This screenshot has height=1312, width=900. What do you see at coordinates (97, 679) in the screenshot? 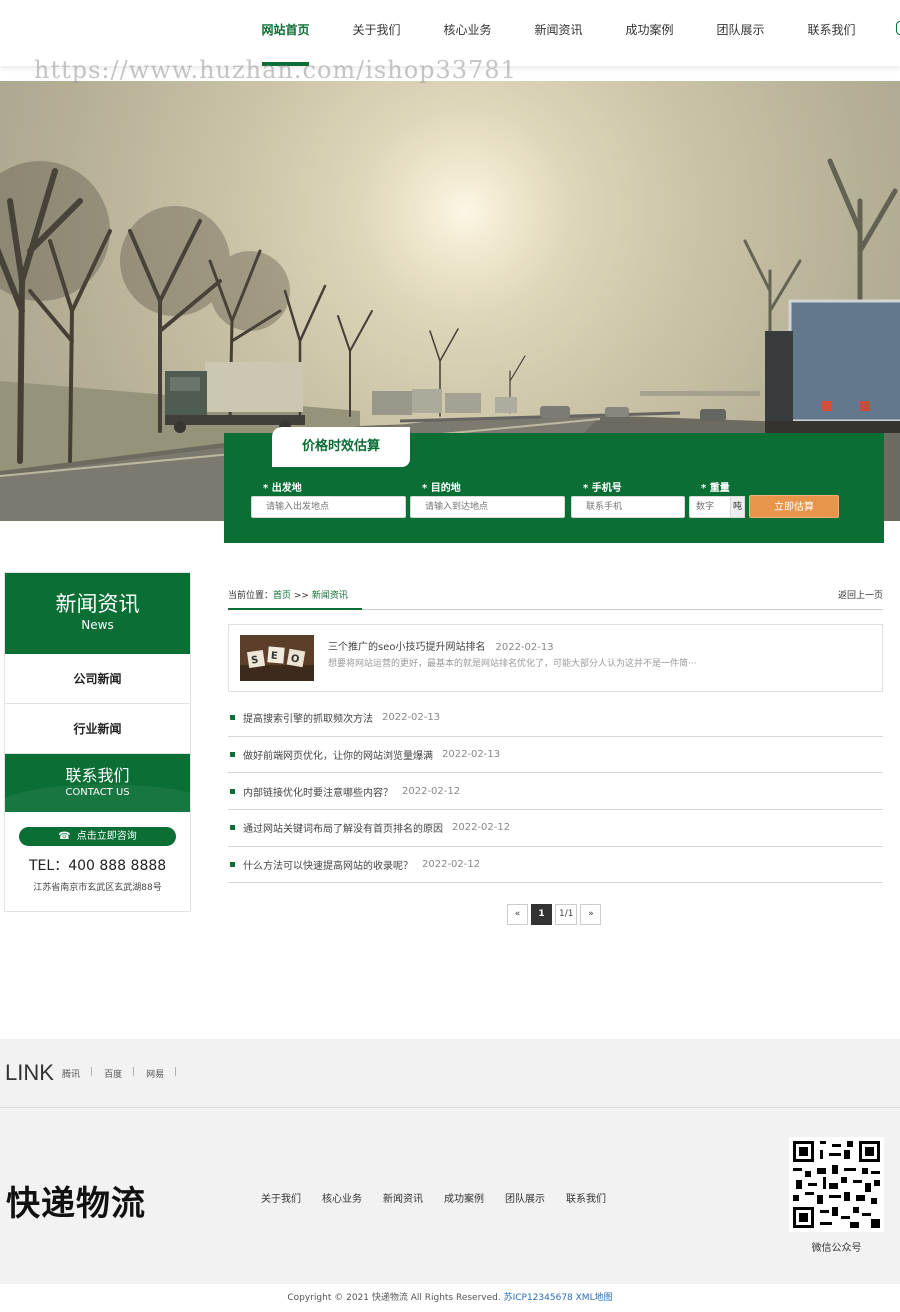
I see `sidebar-item-company-news: 公司新闻` at bounding box center [97, 679].